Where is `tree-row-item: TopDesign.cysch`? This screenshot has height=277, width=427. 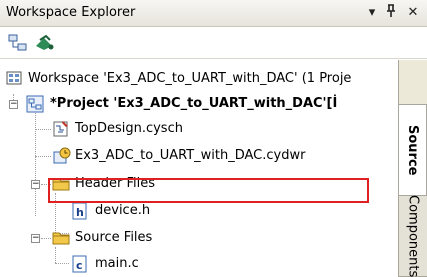 tree-row-item: TopDesign.cysch is located at coordinates (199, 129).